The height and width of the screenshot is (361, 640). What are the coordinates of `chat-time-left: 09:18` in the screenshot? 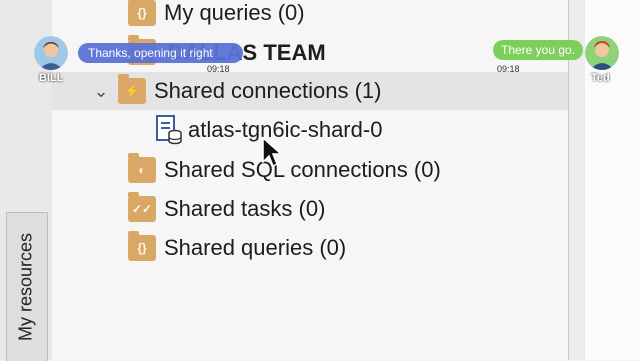 It's located at (218, 69).